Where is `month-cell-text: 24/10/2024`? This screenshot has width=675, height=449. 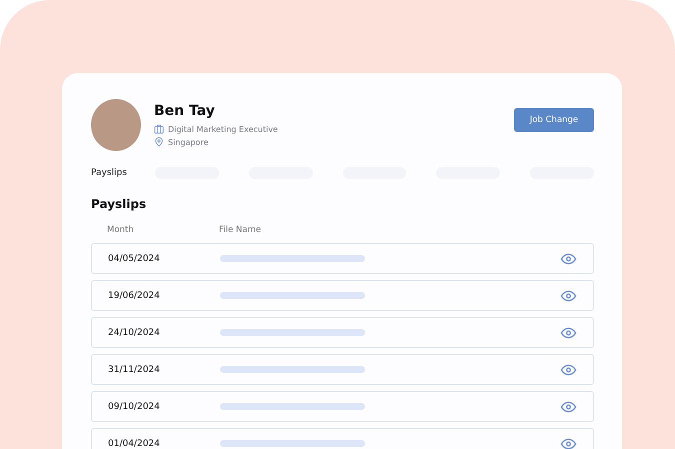 month-cell-text: 24/10/2024 is located at coordinates (134, 333).